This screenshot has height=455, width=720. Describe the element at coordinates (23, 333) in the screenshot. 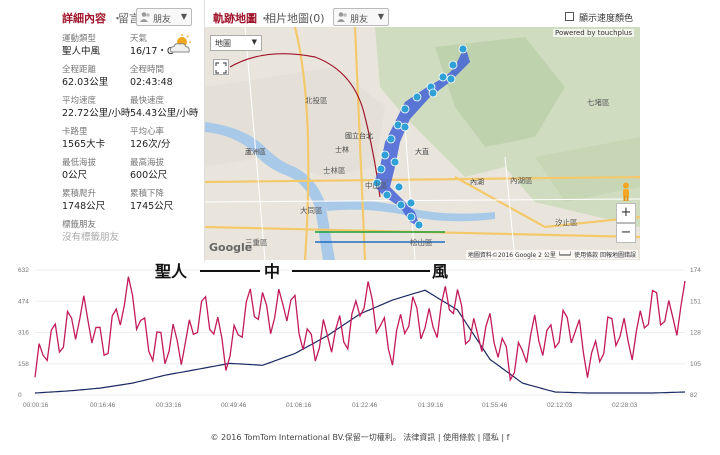

I see `left-axis-tick: 316` at that location.